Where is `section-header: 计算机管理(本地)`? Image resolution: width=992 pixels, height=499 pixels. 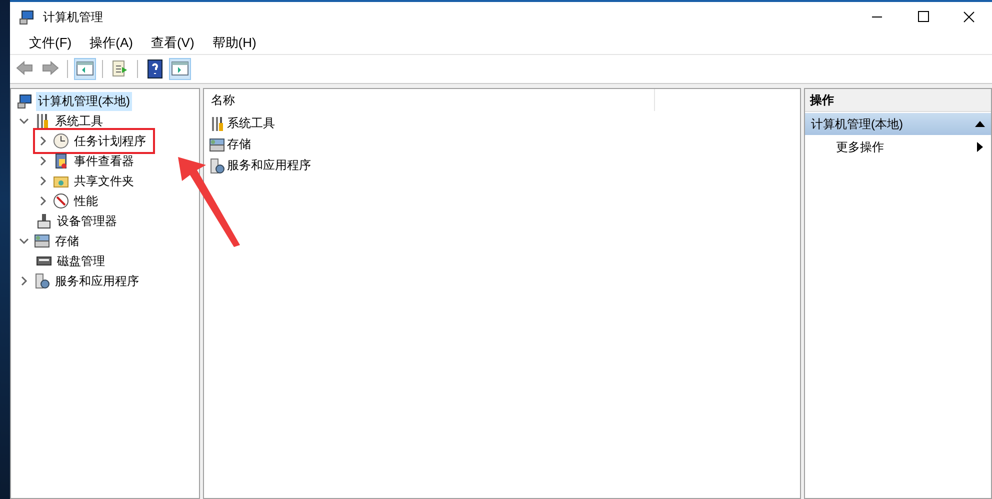
section-header: 计算机管理(本地) is located at coordinates (898, 124).